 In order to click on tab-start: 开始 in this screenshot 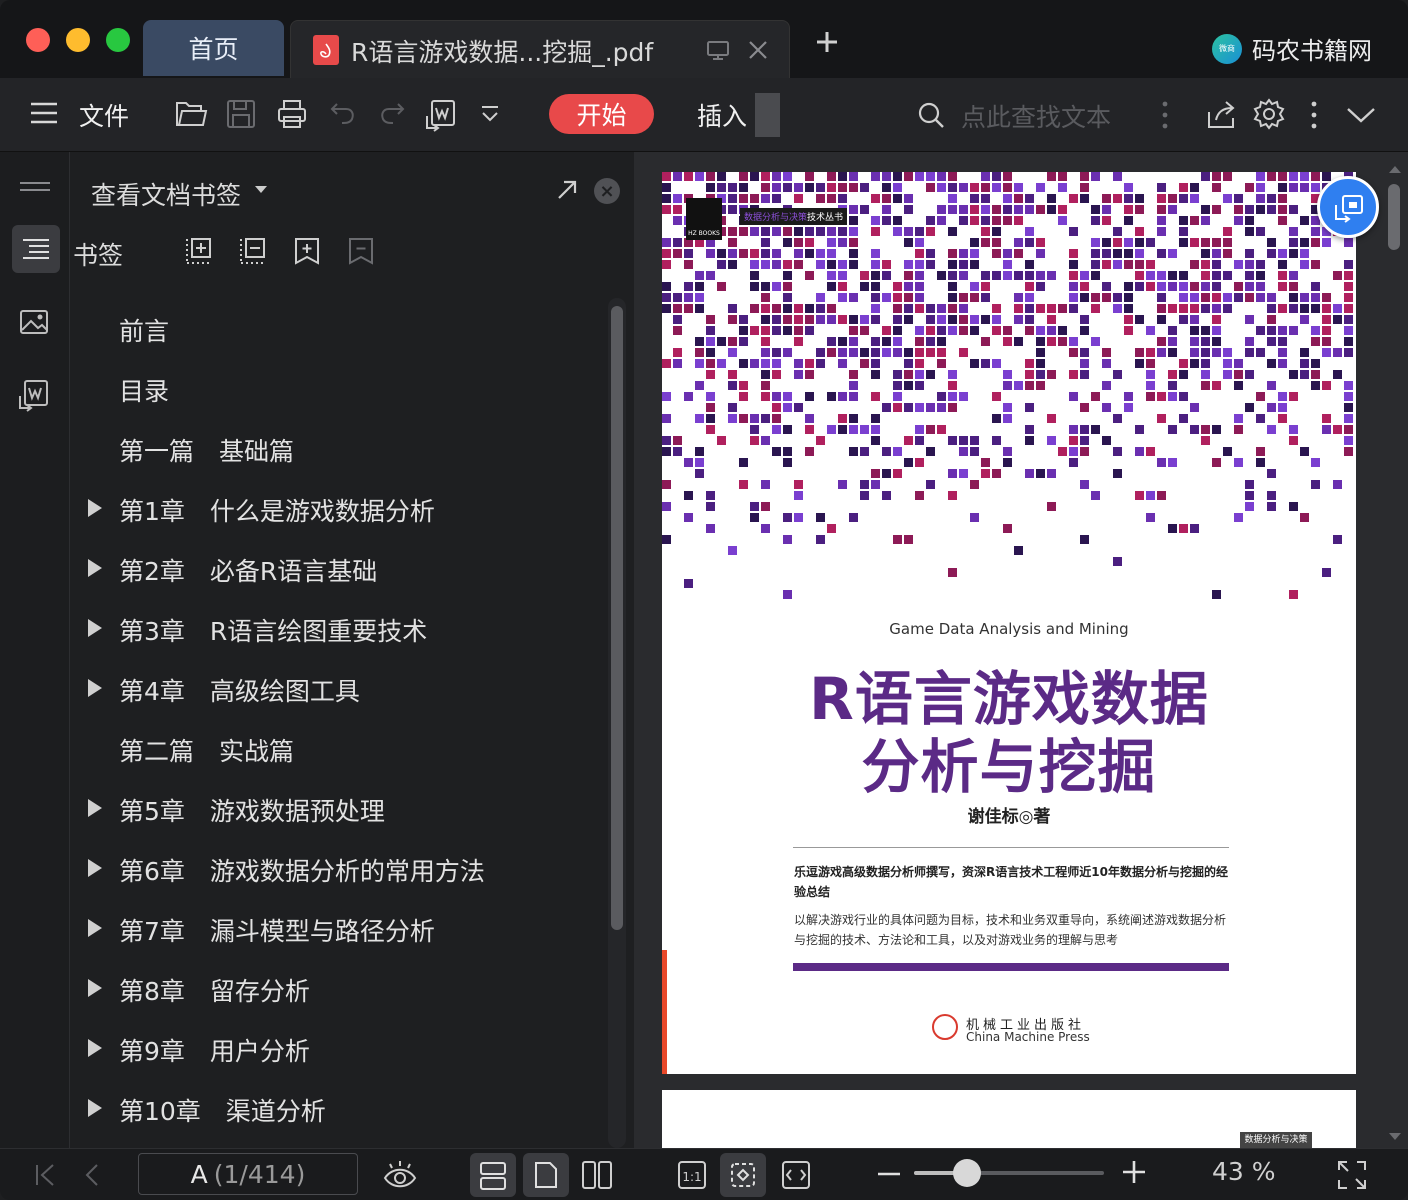, I will do `click(601, 114)`.